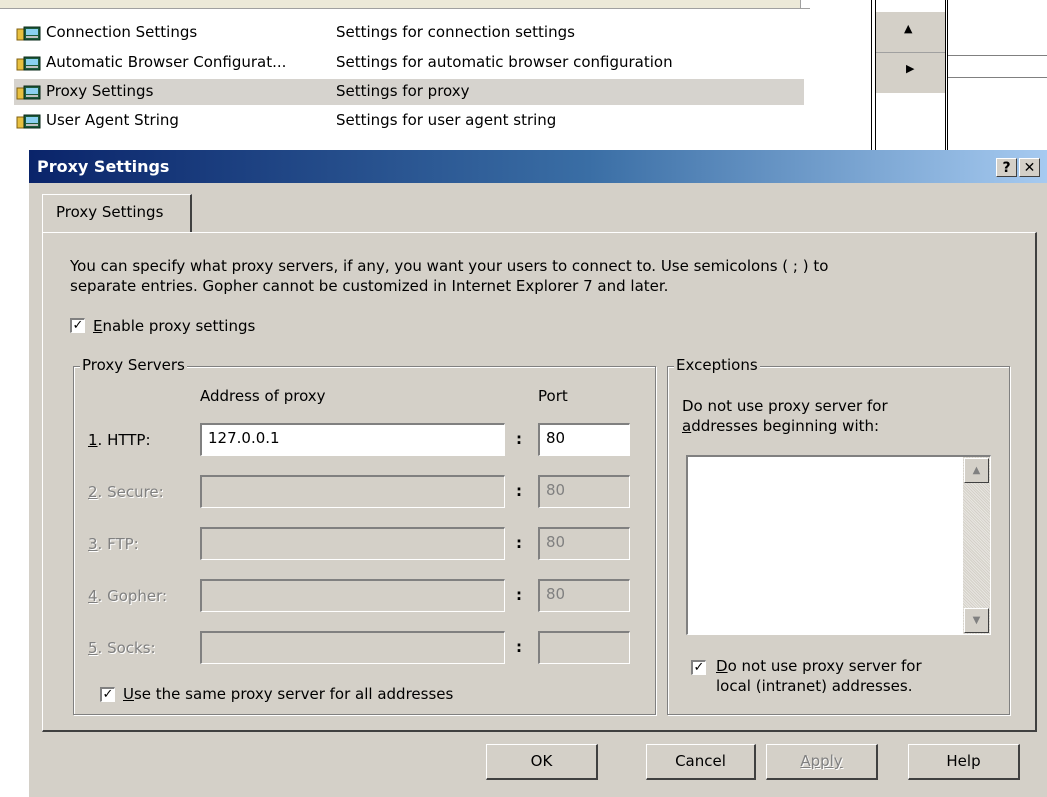 This screenshot has height=797, width=1047. What do you see at coordinates (93, 544) in the screenshot?
I see `proxy-row-mnemonic: 3` at bounding box center [93, 544].